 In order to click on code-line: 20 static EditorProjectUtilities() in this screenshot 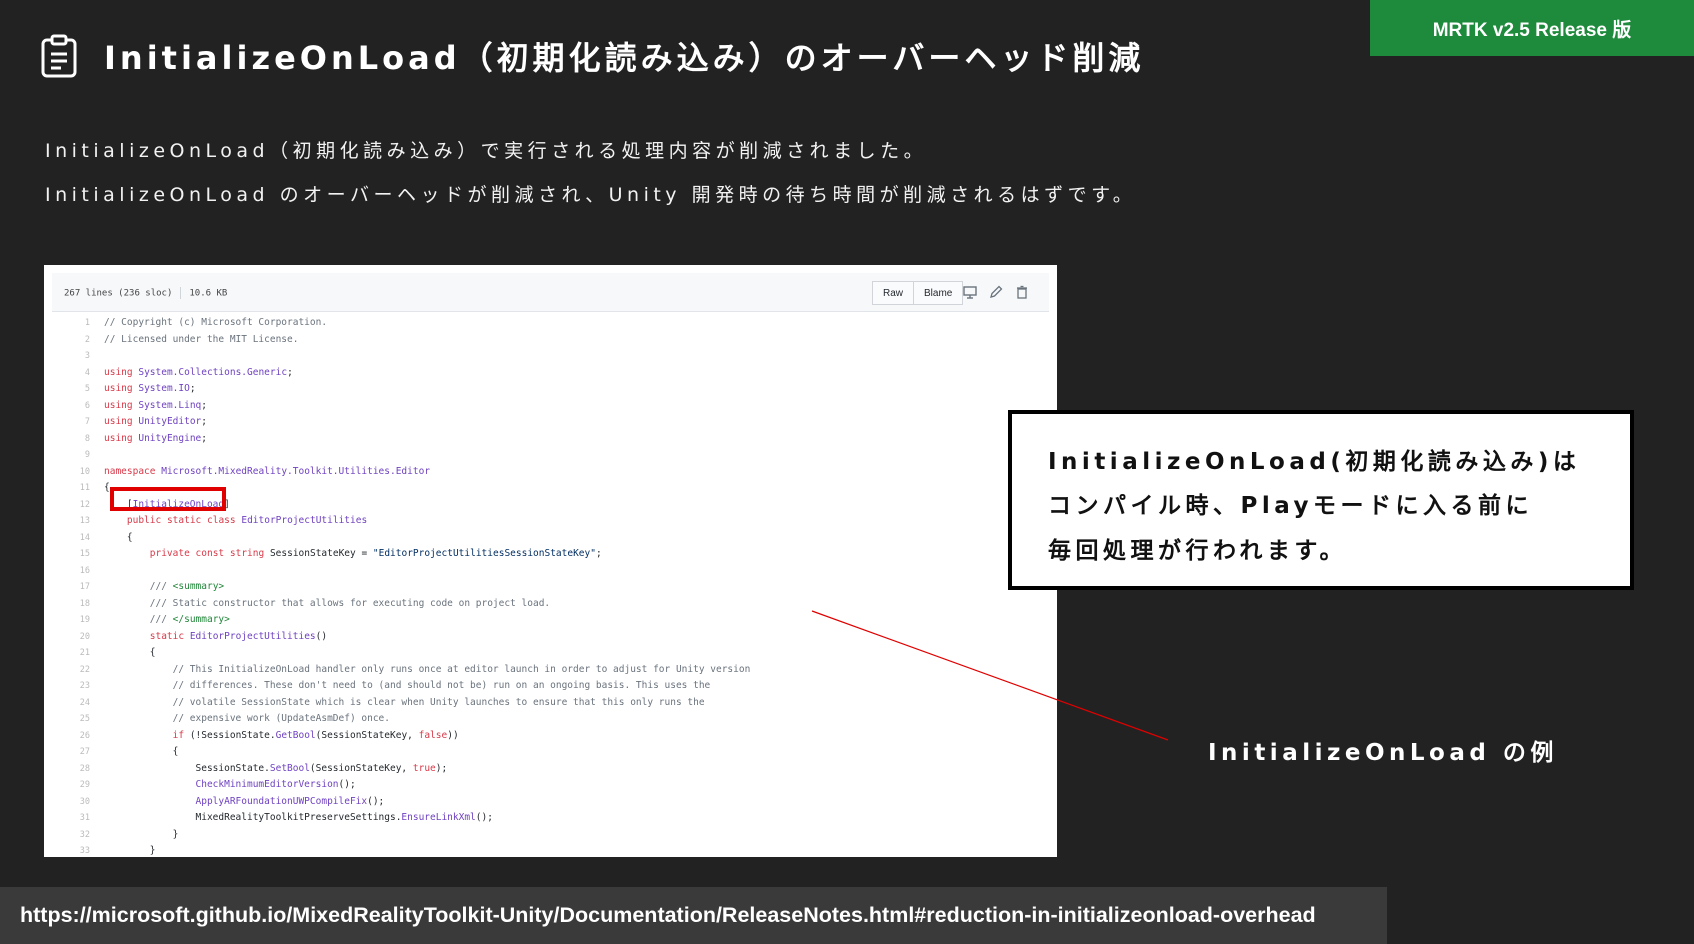, I will do `click(550, 637)`.